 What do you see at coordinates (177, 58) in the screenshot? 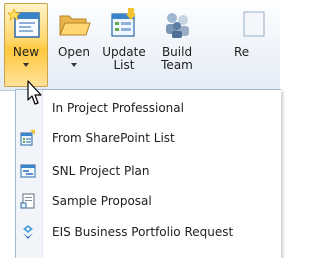
I see `build-team-button-label: Build Team` at bounding box center [177, 58].